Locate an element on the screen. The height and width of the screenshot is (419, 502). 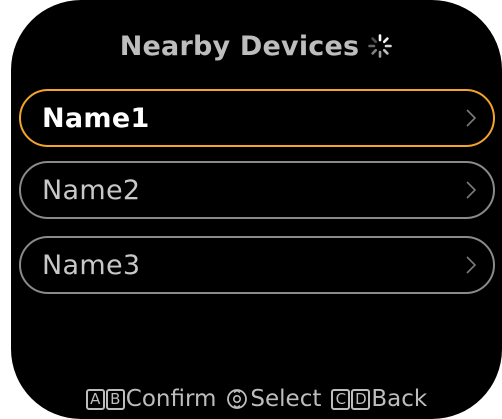
device-item-name3: Name3 is located at coordinates (257, 265).